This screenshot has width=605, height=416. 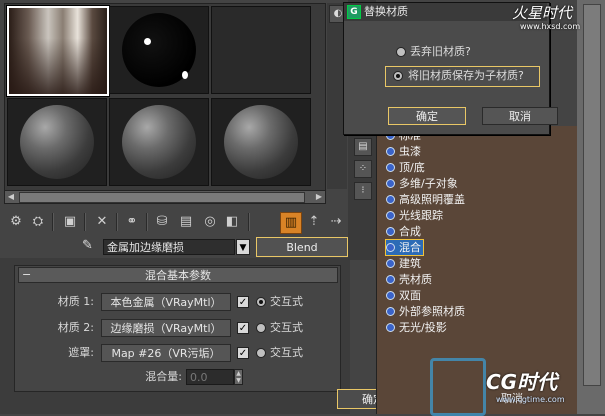 I want to click on view-icons-icon: ⁘, so click(x=363, y=169).